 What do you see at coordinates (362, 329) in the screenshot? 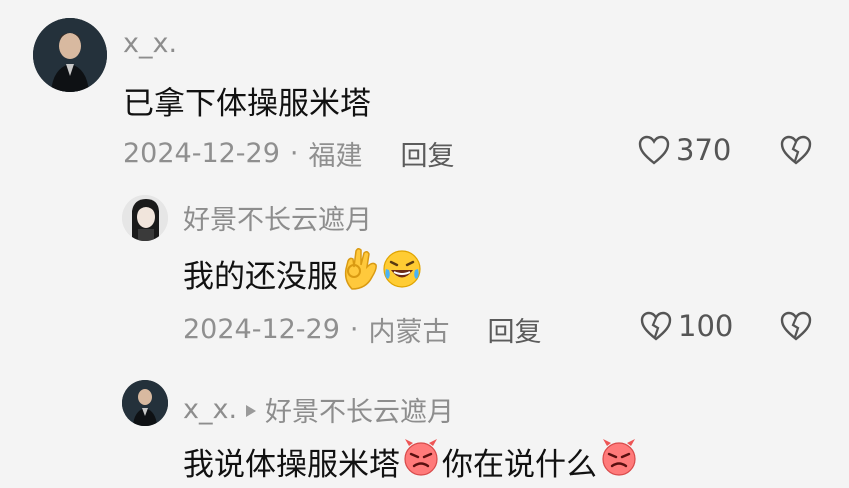
I see `comment-meta: 2024-12-29 · 内蒙古 回复` at bounding box center [362, 329].